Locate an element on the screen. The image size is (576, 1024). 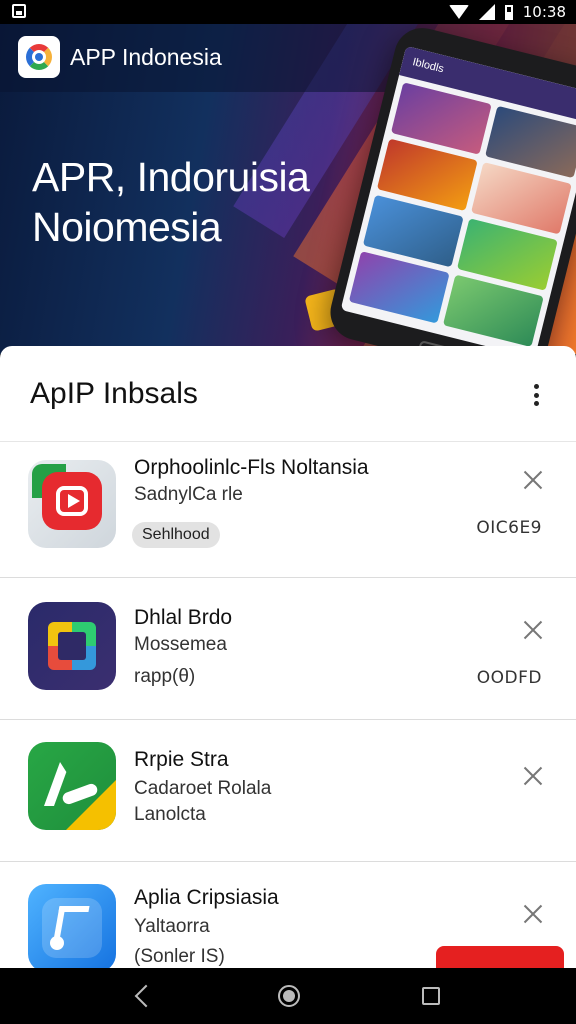
status-chip: Sehlhood is located at coordinates (176, 535).